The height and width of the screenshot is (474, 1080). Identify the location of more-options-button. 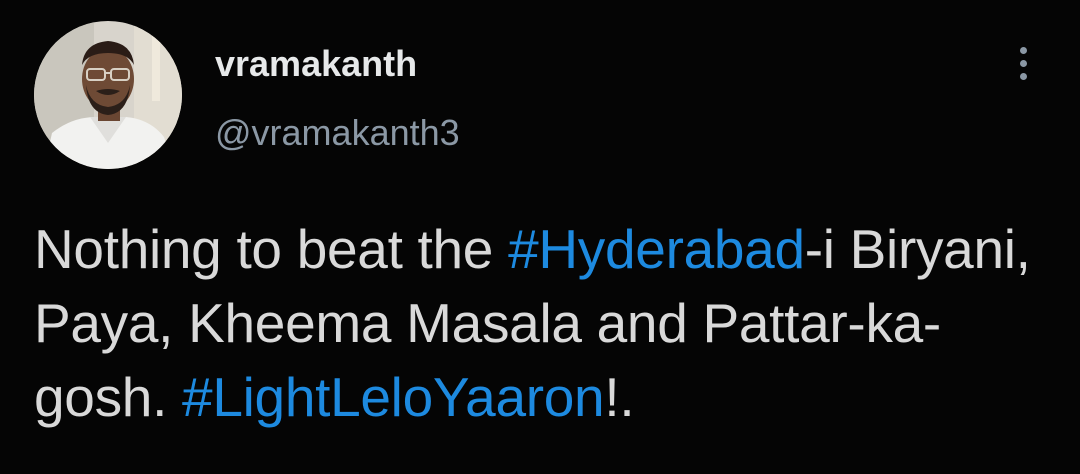
(1024, 64).